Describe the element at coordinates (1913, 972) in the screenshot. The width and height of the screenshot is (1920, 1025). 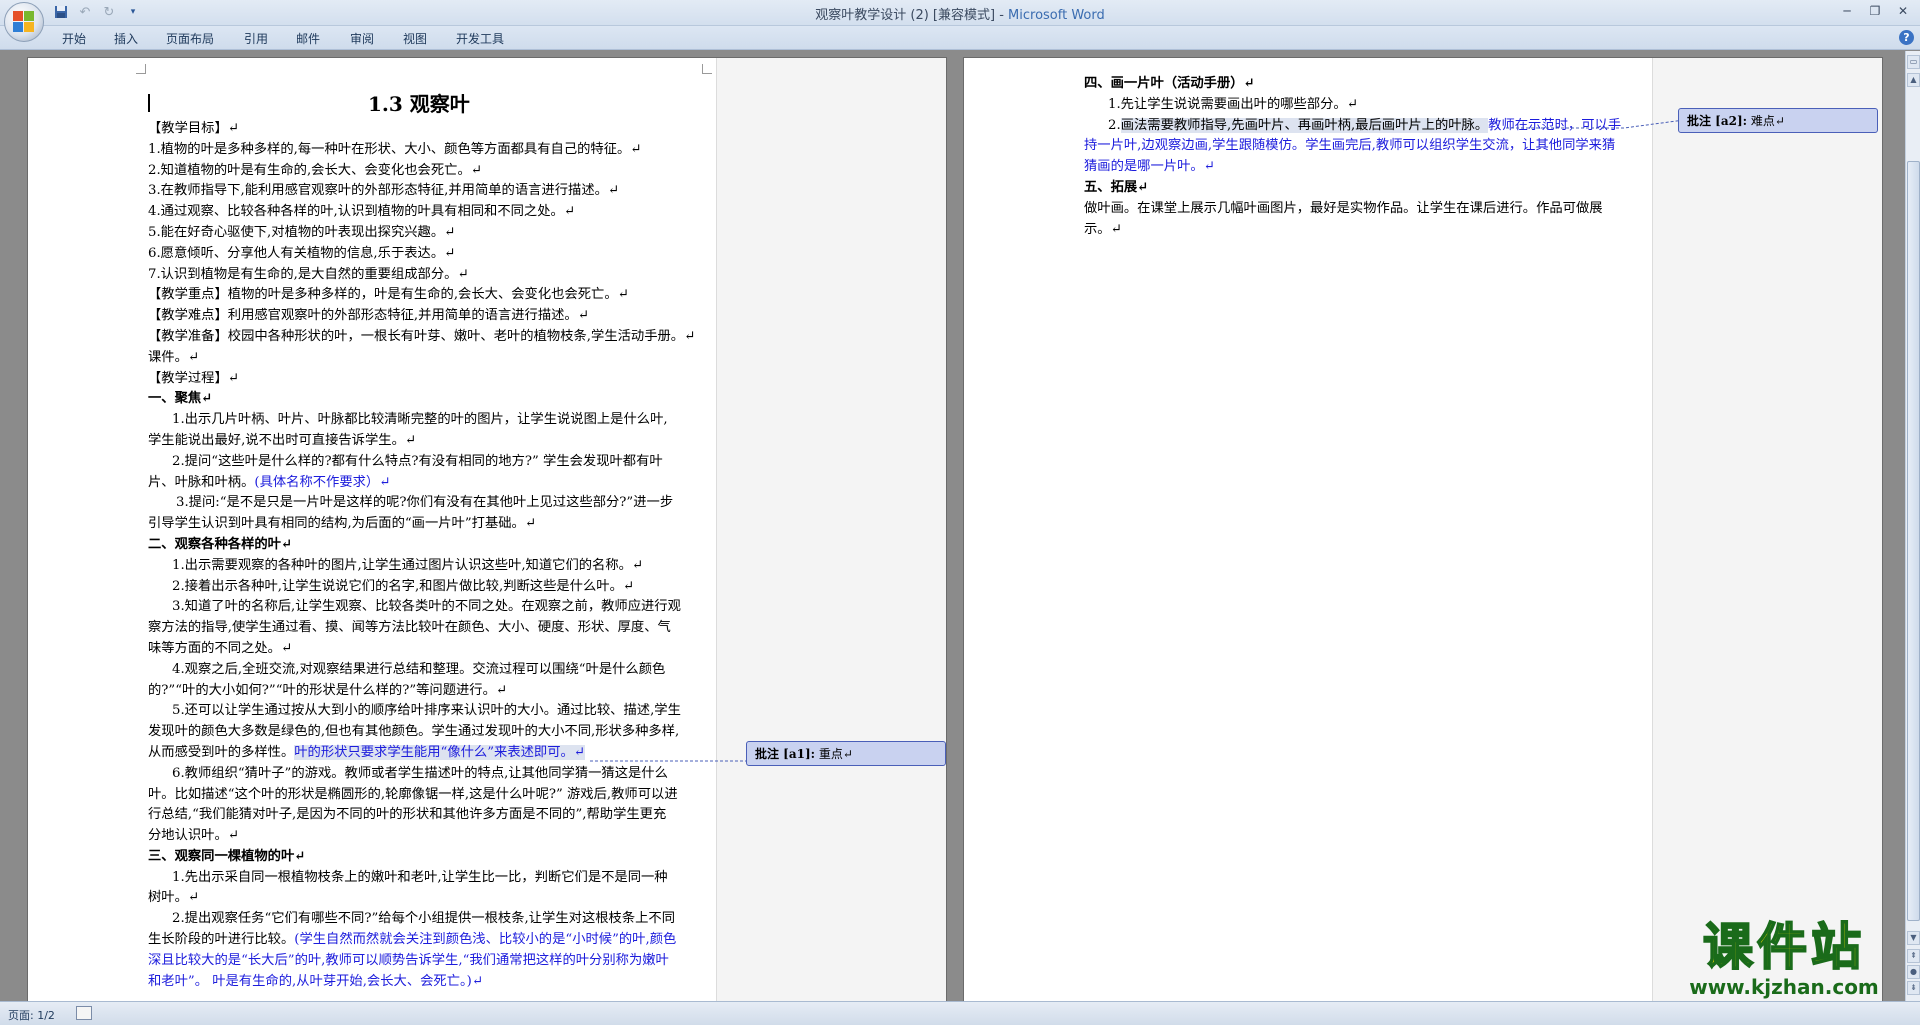
I see `select-browse-object-icon: ●` at that location.